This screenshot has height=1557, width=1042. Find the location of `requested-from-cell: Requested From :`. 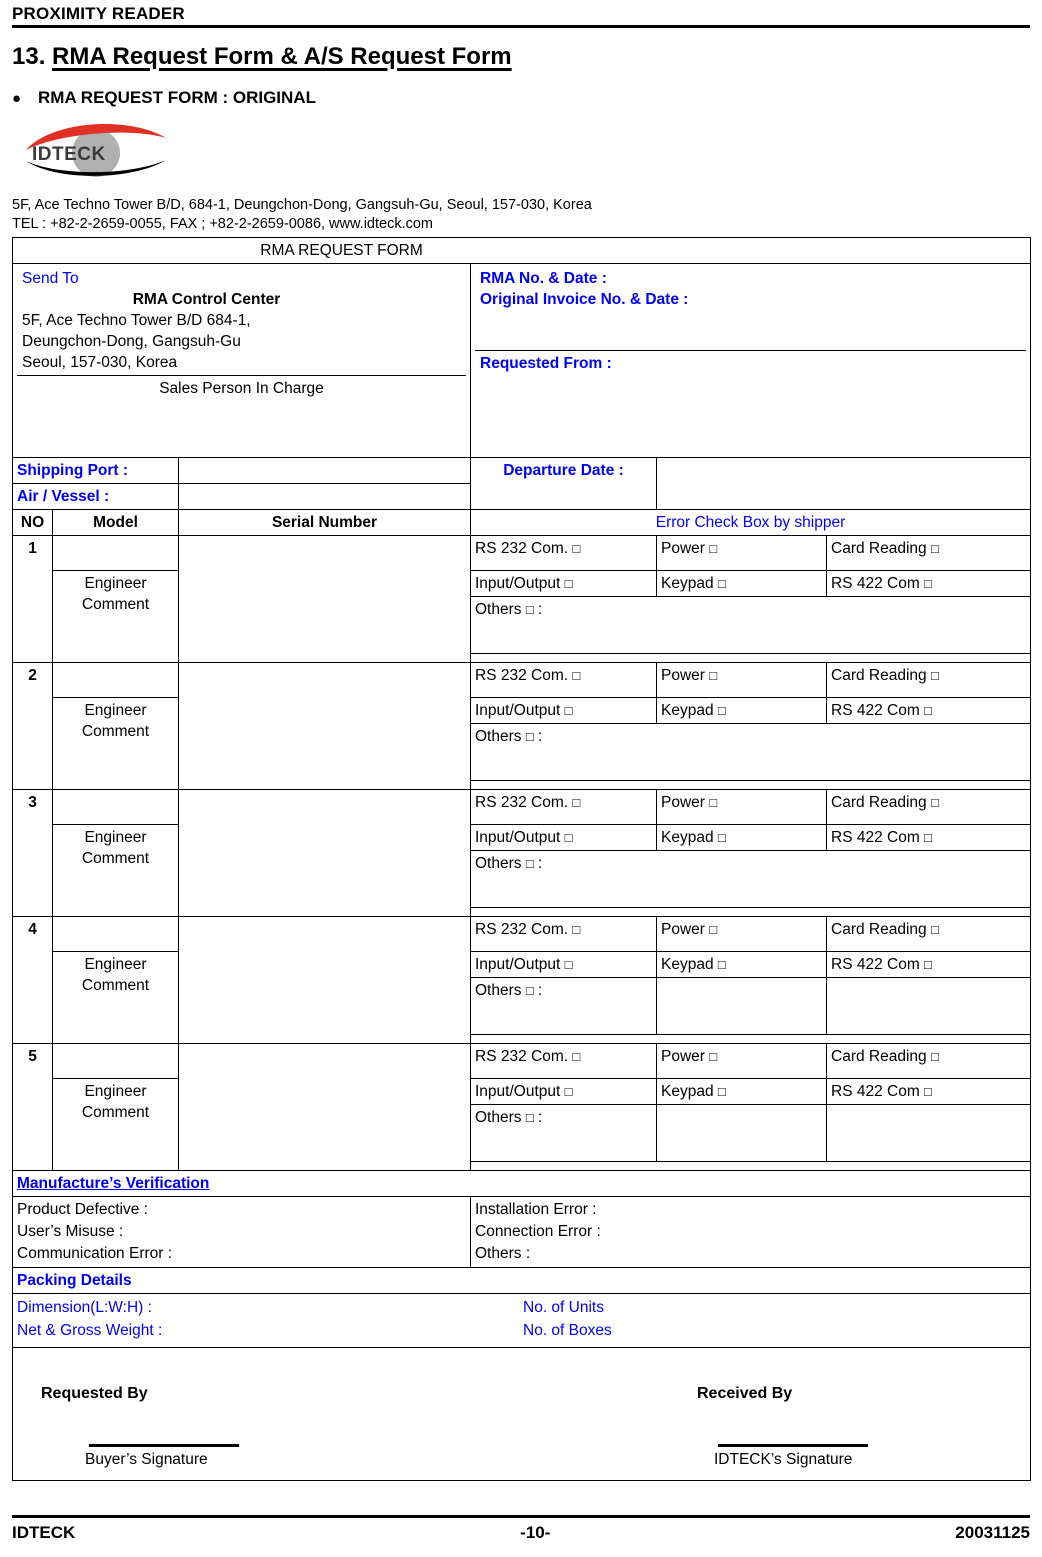

requested-from-cell: Requested From : is located at coordinates (751, 402).